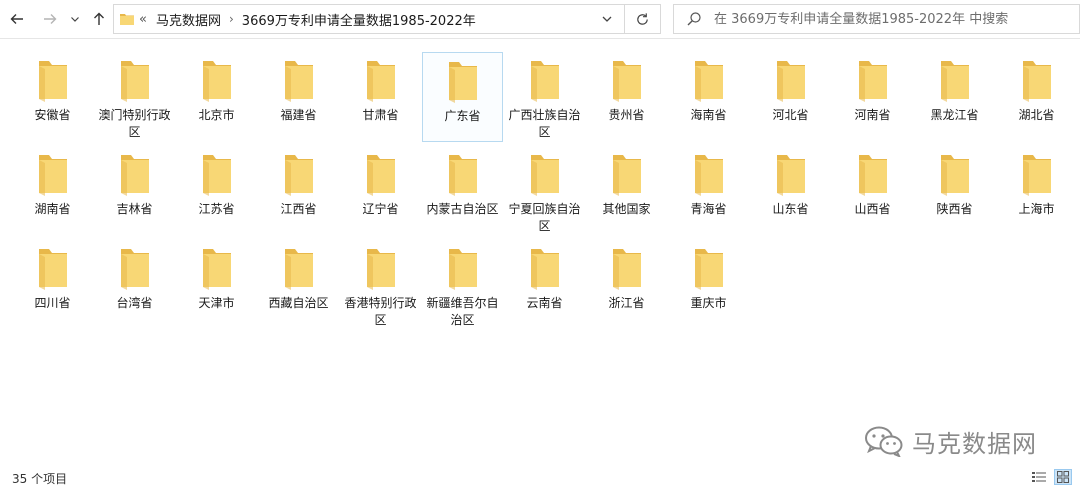 The height and width of the screenshot is (489, 1080). I want to click on arrow-left-icon, so click(16, 19).